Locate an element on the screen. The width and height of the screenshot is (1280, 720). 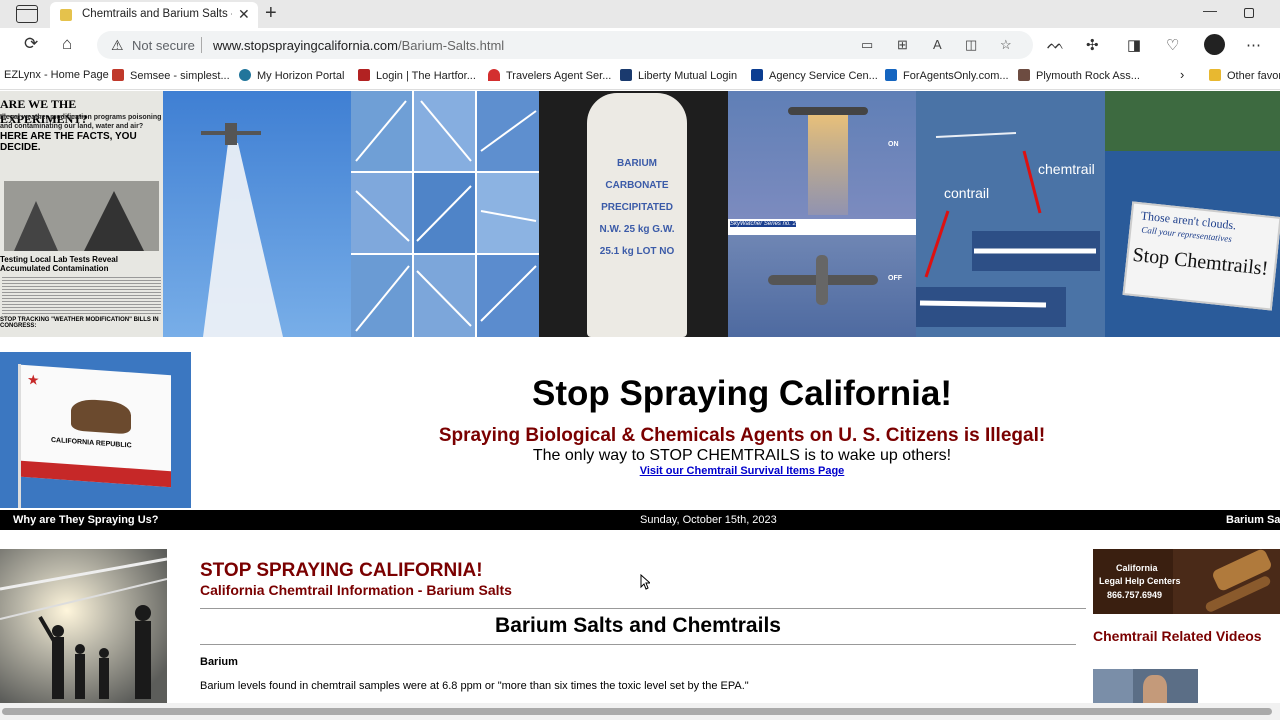
extensions-puzzle-icon: ✣ is located at coordinates (1092, 45).